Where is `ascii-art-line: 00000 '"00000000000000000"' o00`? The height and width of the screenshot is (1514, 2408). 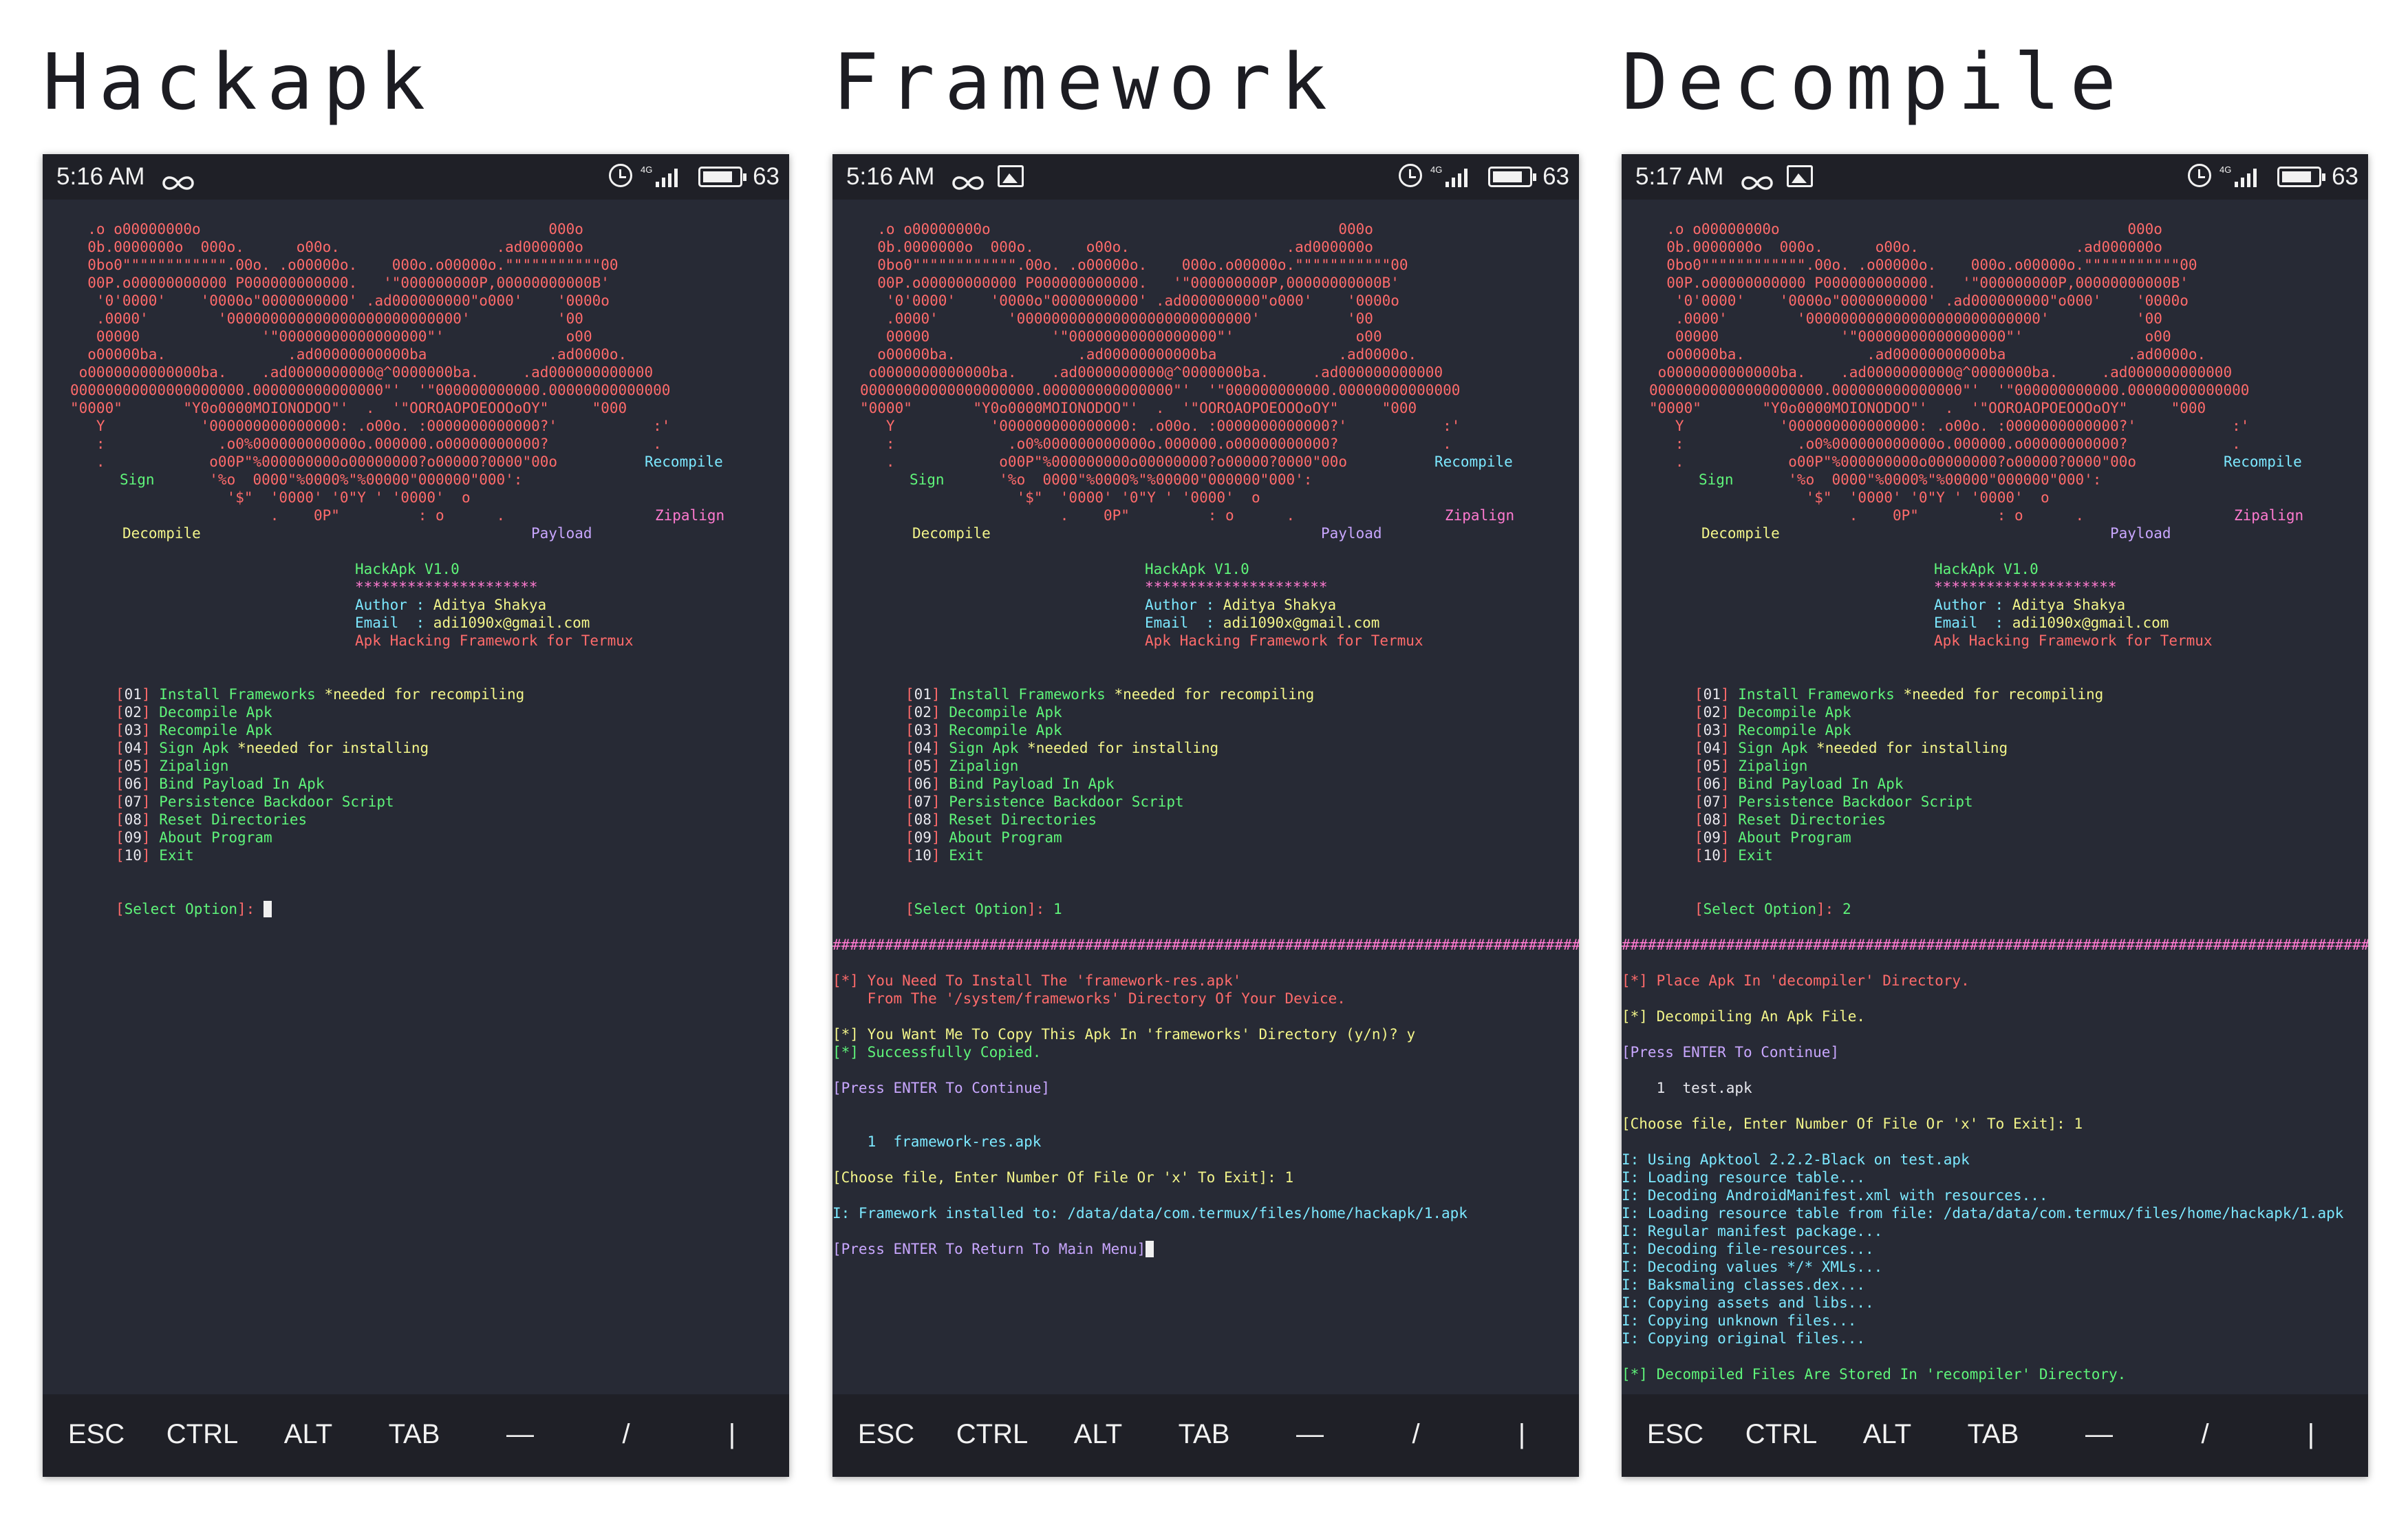 ascii-art-line: 00000 '"00000000000000000"' o00 is located at coordinates (1910, 336).